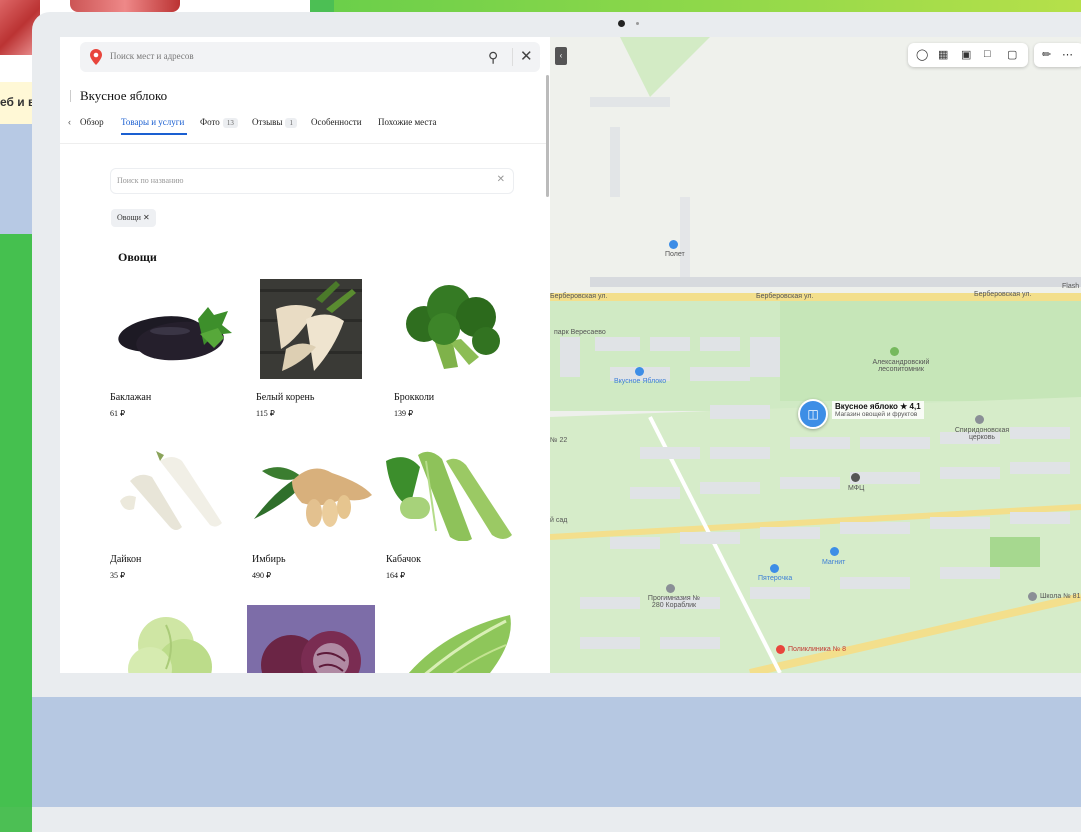  I want to click on marker-subtitle: Магазин овощей и фруктов, so click(876, 414).